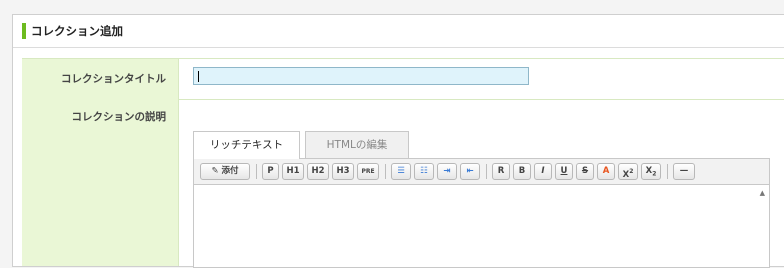  Describe the element at coordinates (113, 79) in the screenshot. I see `collection-title-label: コレクションタイトル` at that location.